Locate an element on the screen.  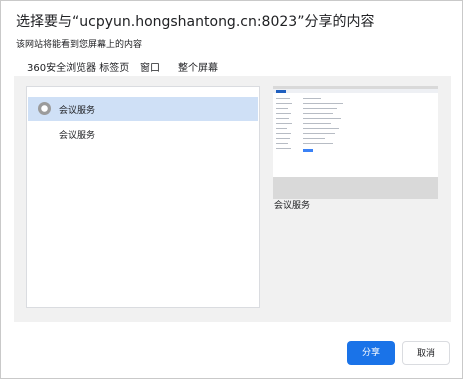
preview-caption: 会议服务 is located at coordinates (292, 206).